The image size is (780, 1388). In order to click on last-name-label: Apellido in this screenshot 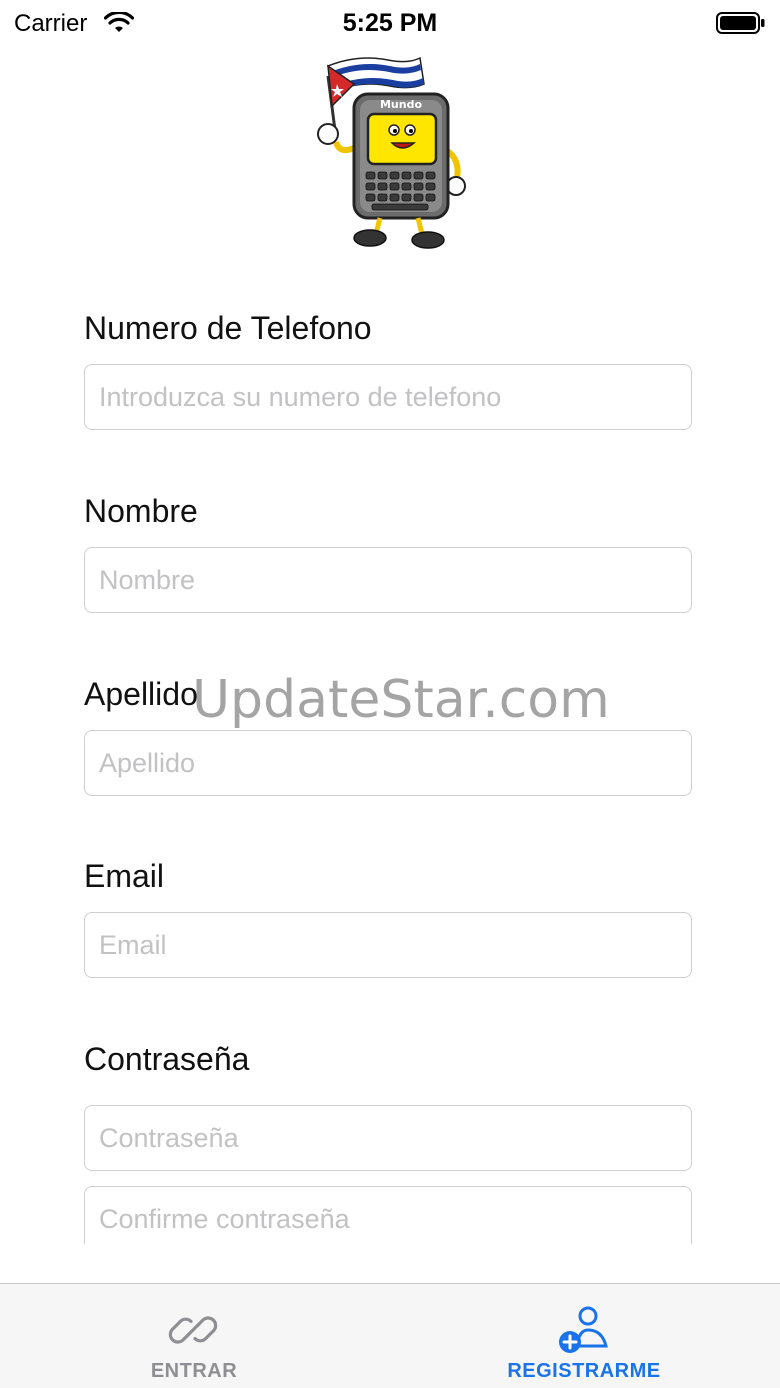, I will do `click(141, 694)`.